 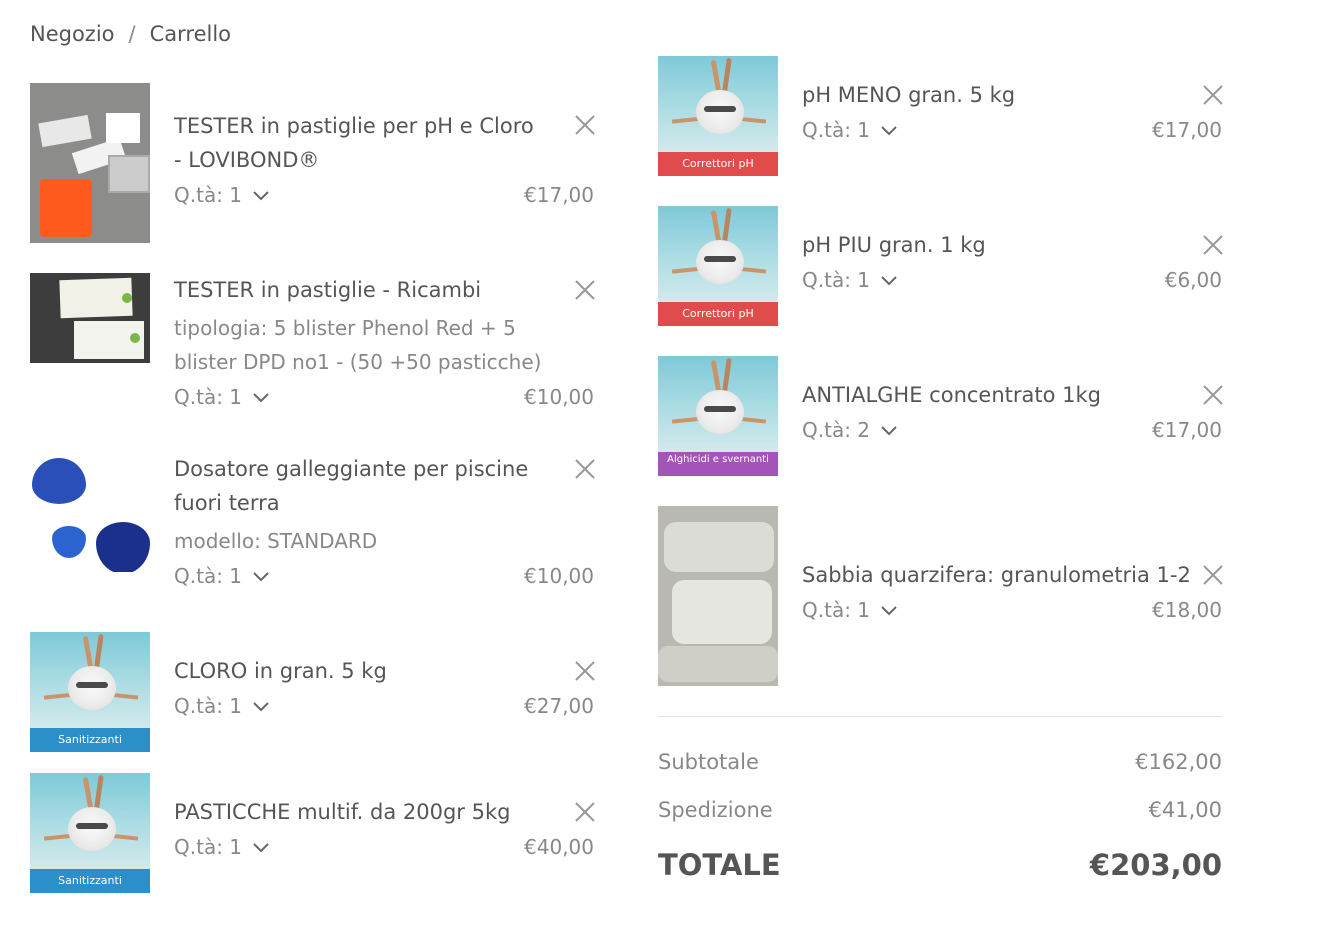 I want to click on breadcrumb: Negozio / Carrello, so click(x=130, y=34).